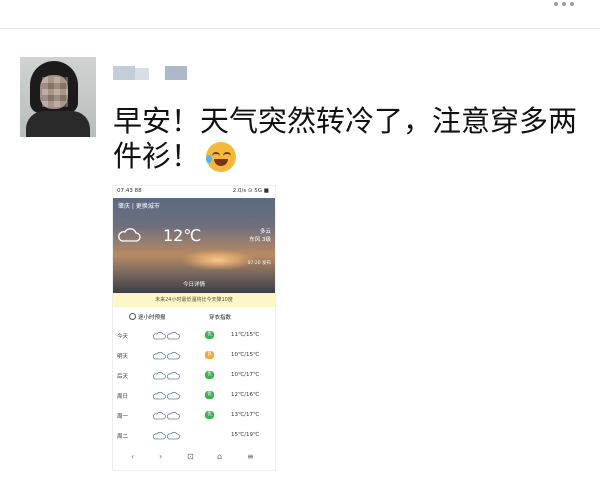 This screenshot has width=600, height=480. Describe the element at coordinates (245, 335) in the screenshot. I see `temperature-range: 11℃/15℃` at that location.